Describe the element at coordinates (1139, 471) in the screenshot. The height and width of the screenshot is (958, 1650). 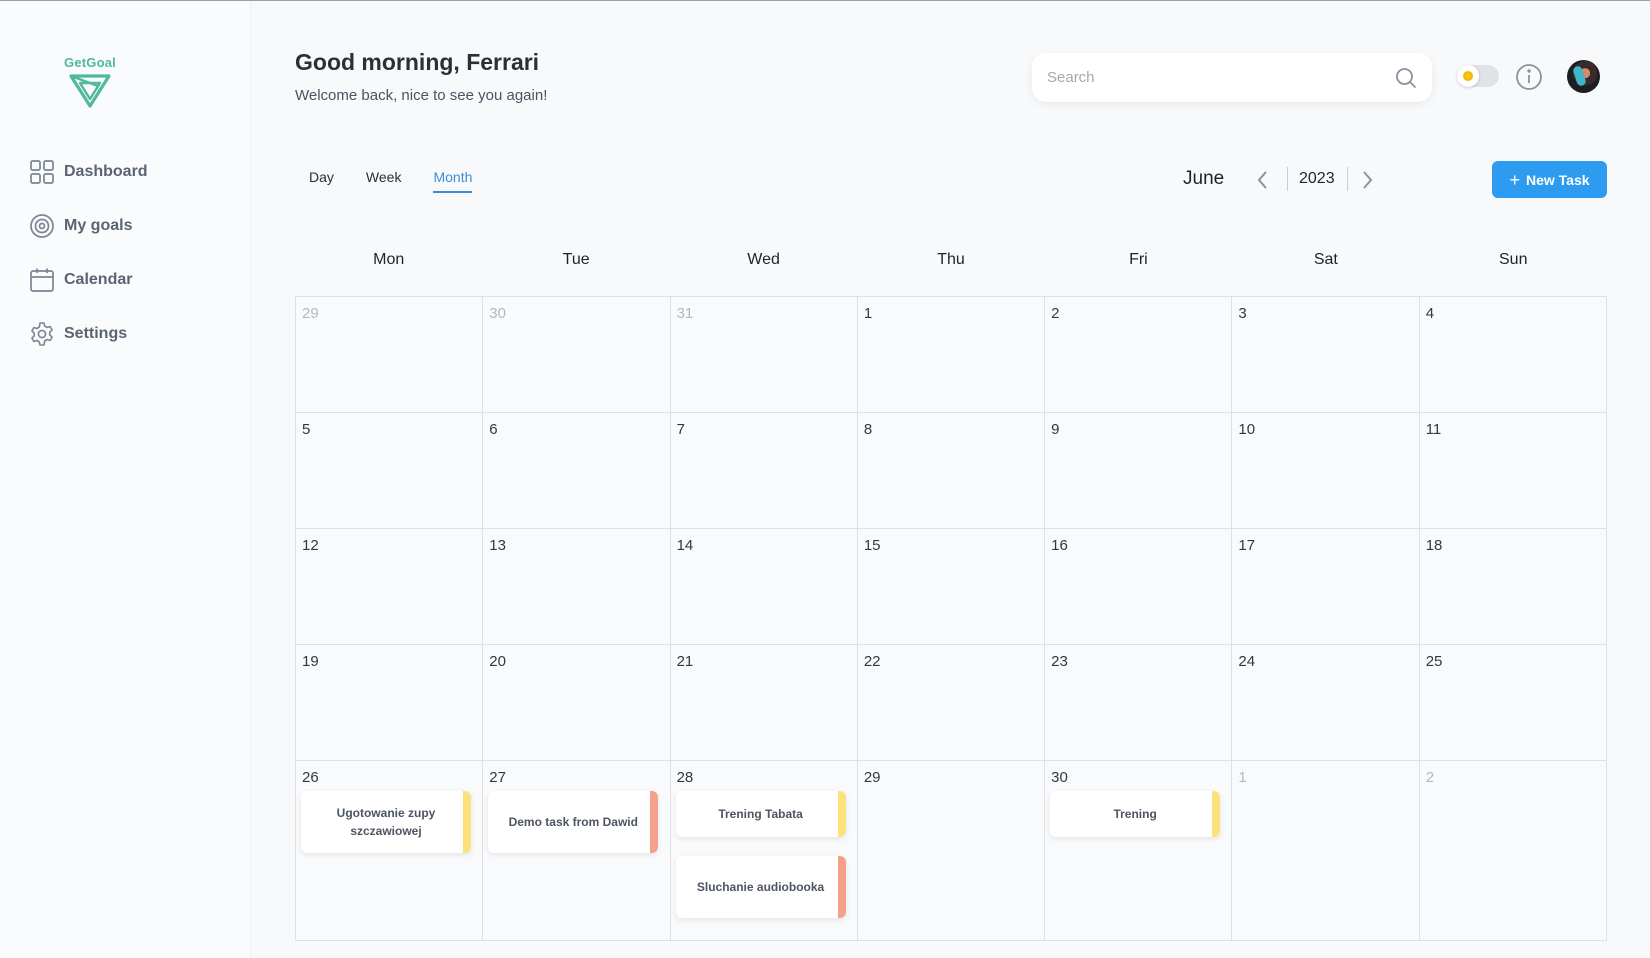
I see `calendar-day-cell: 9` at that location.